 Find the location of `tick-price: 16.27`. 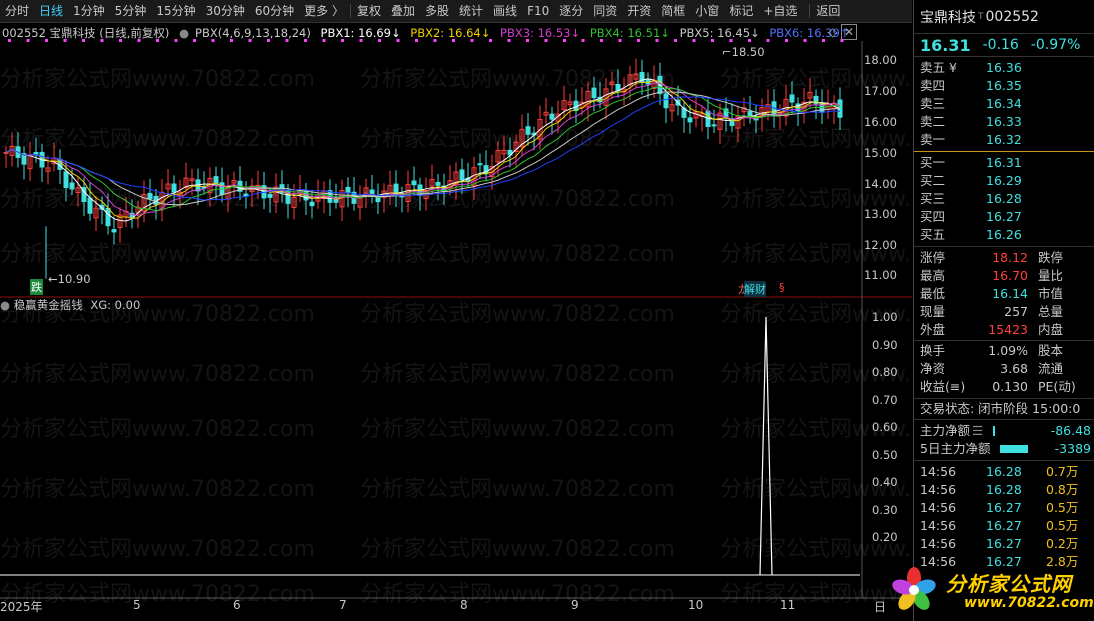

tick-price: 16.27 is located at coordinates (1004, 525).